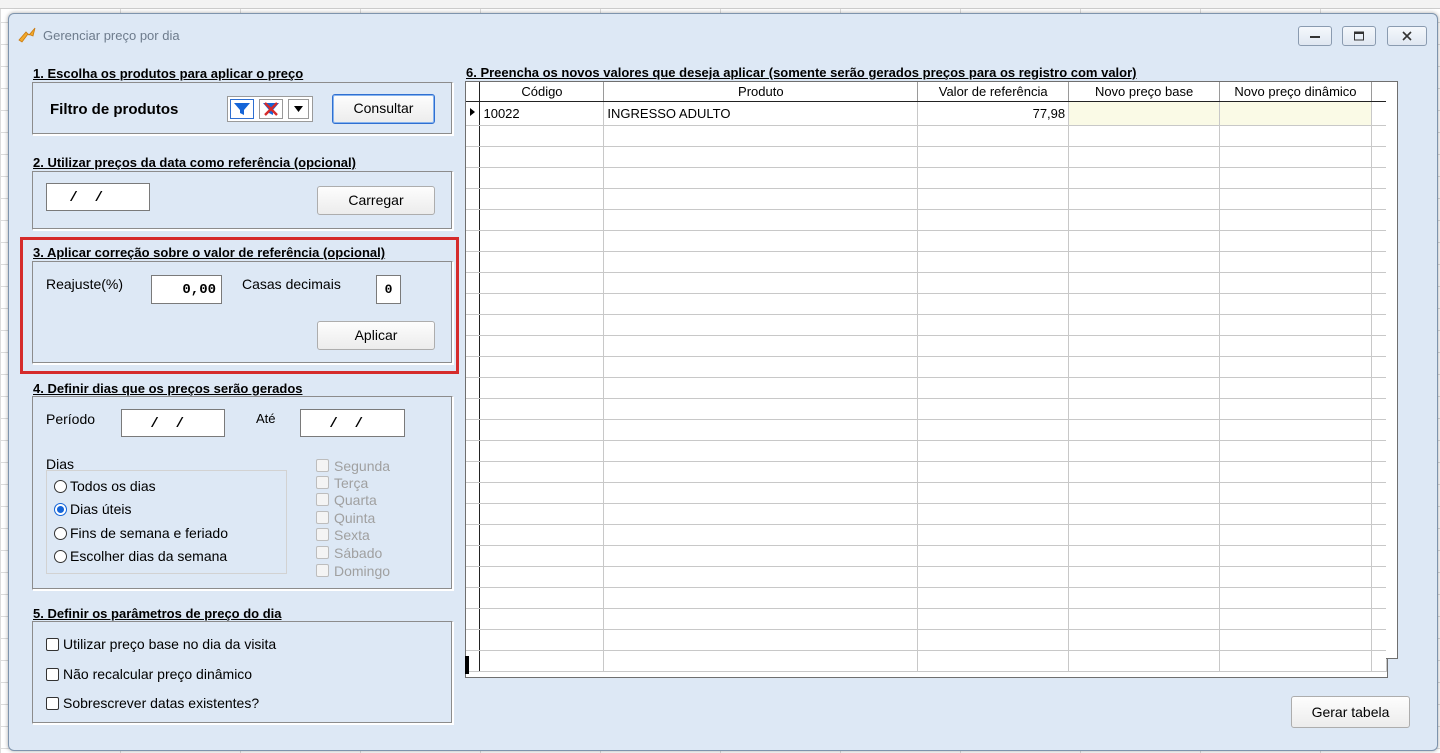 This screenshot has height=753, width=1440. What do you see at coordinates (383, 109) in the screenshot?
I see `consult-button: Consultar` at bounding box center [383, 109].